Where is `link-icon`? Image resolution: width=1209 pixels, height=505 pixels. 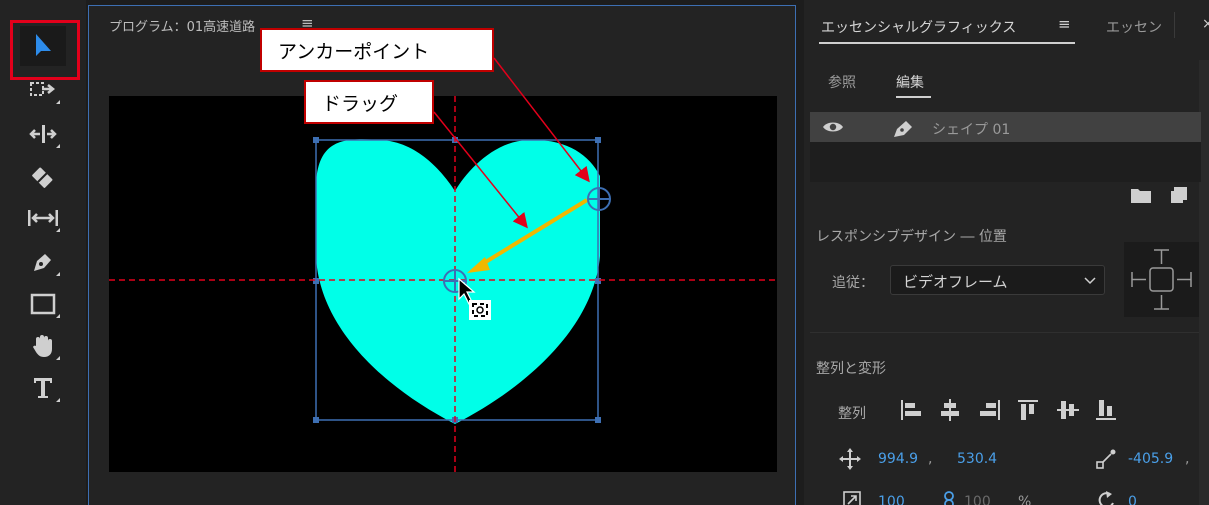 link-icon is located at coordinates (949, 497).